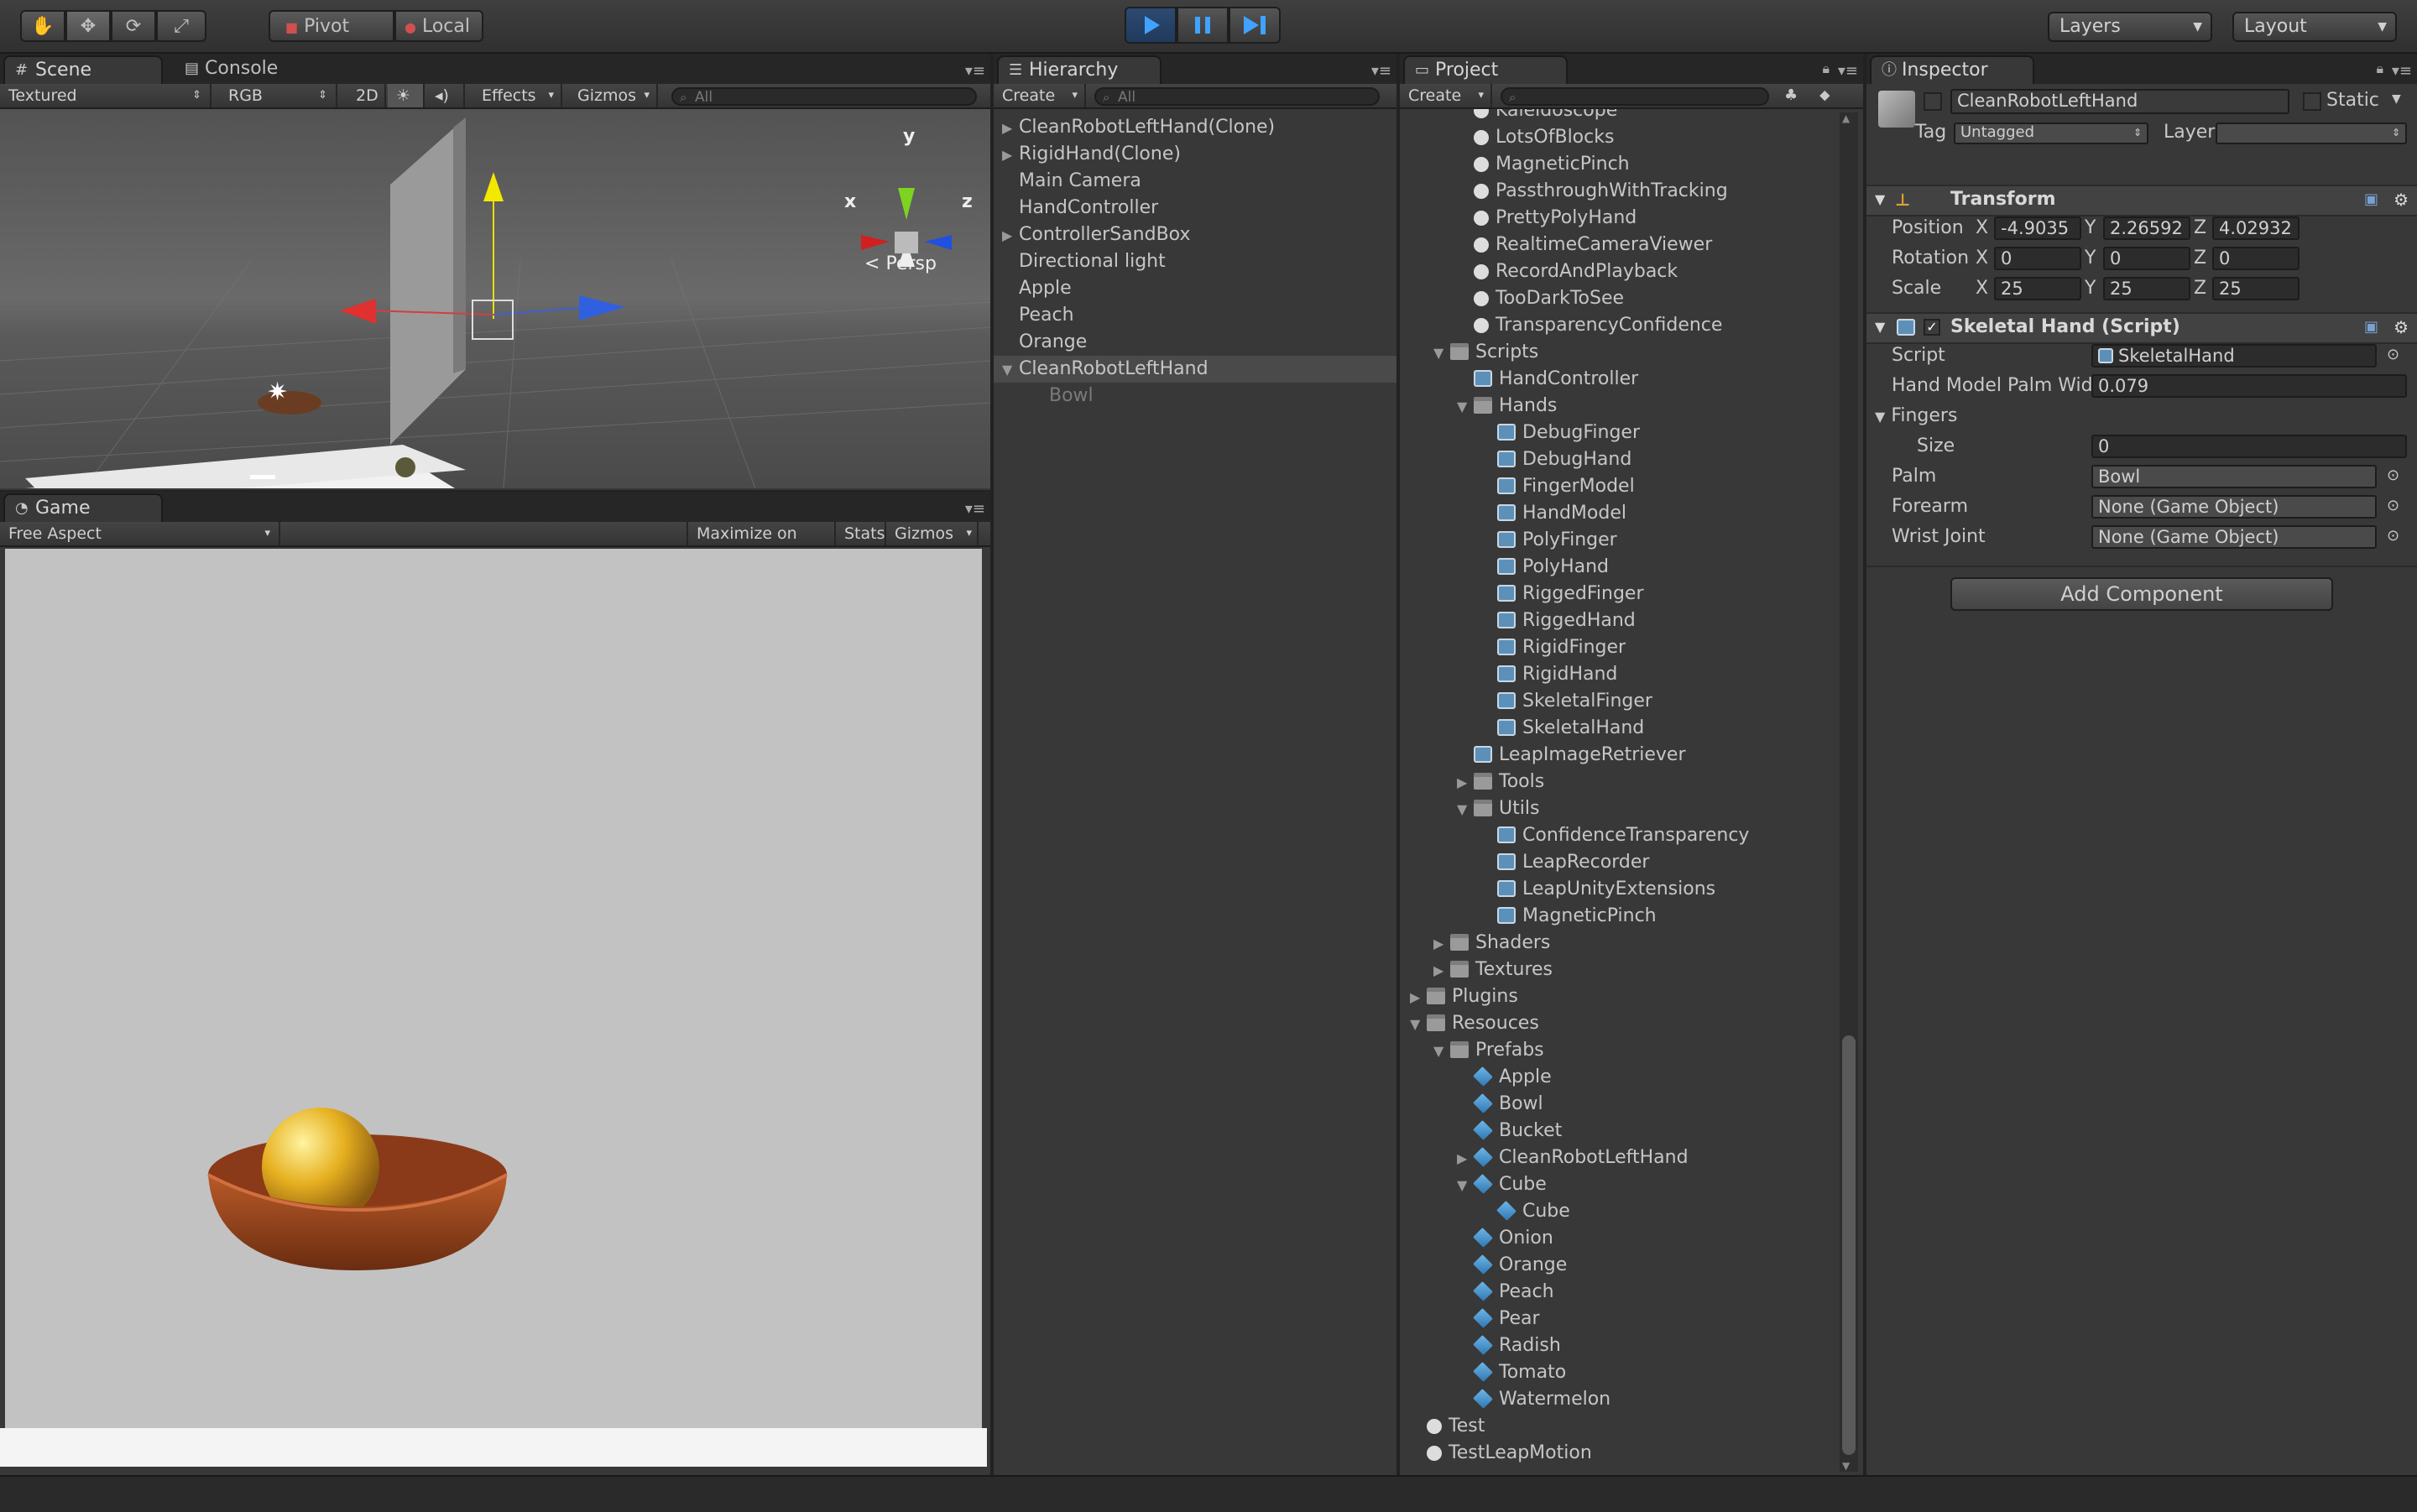 The image size is (2417, 1512). What do you see at coordinates (1491, 944) in the screenshot?
I see `project-item: ▶ Shaders` at bounding box center [1491, 944].